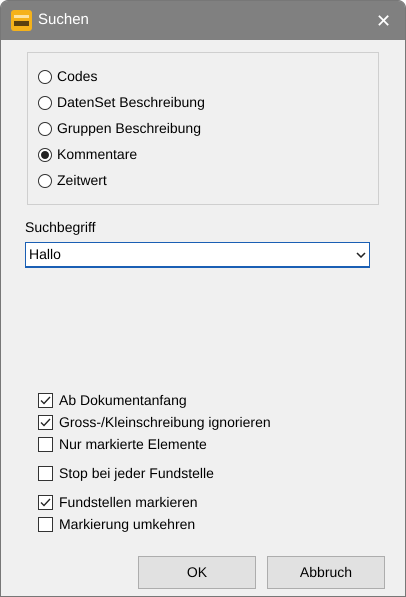  Describe the element at coordinates (61, 227) in the screenshot. I see `field-label: Suchbegriff` at that location.